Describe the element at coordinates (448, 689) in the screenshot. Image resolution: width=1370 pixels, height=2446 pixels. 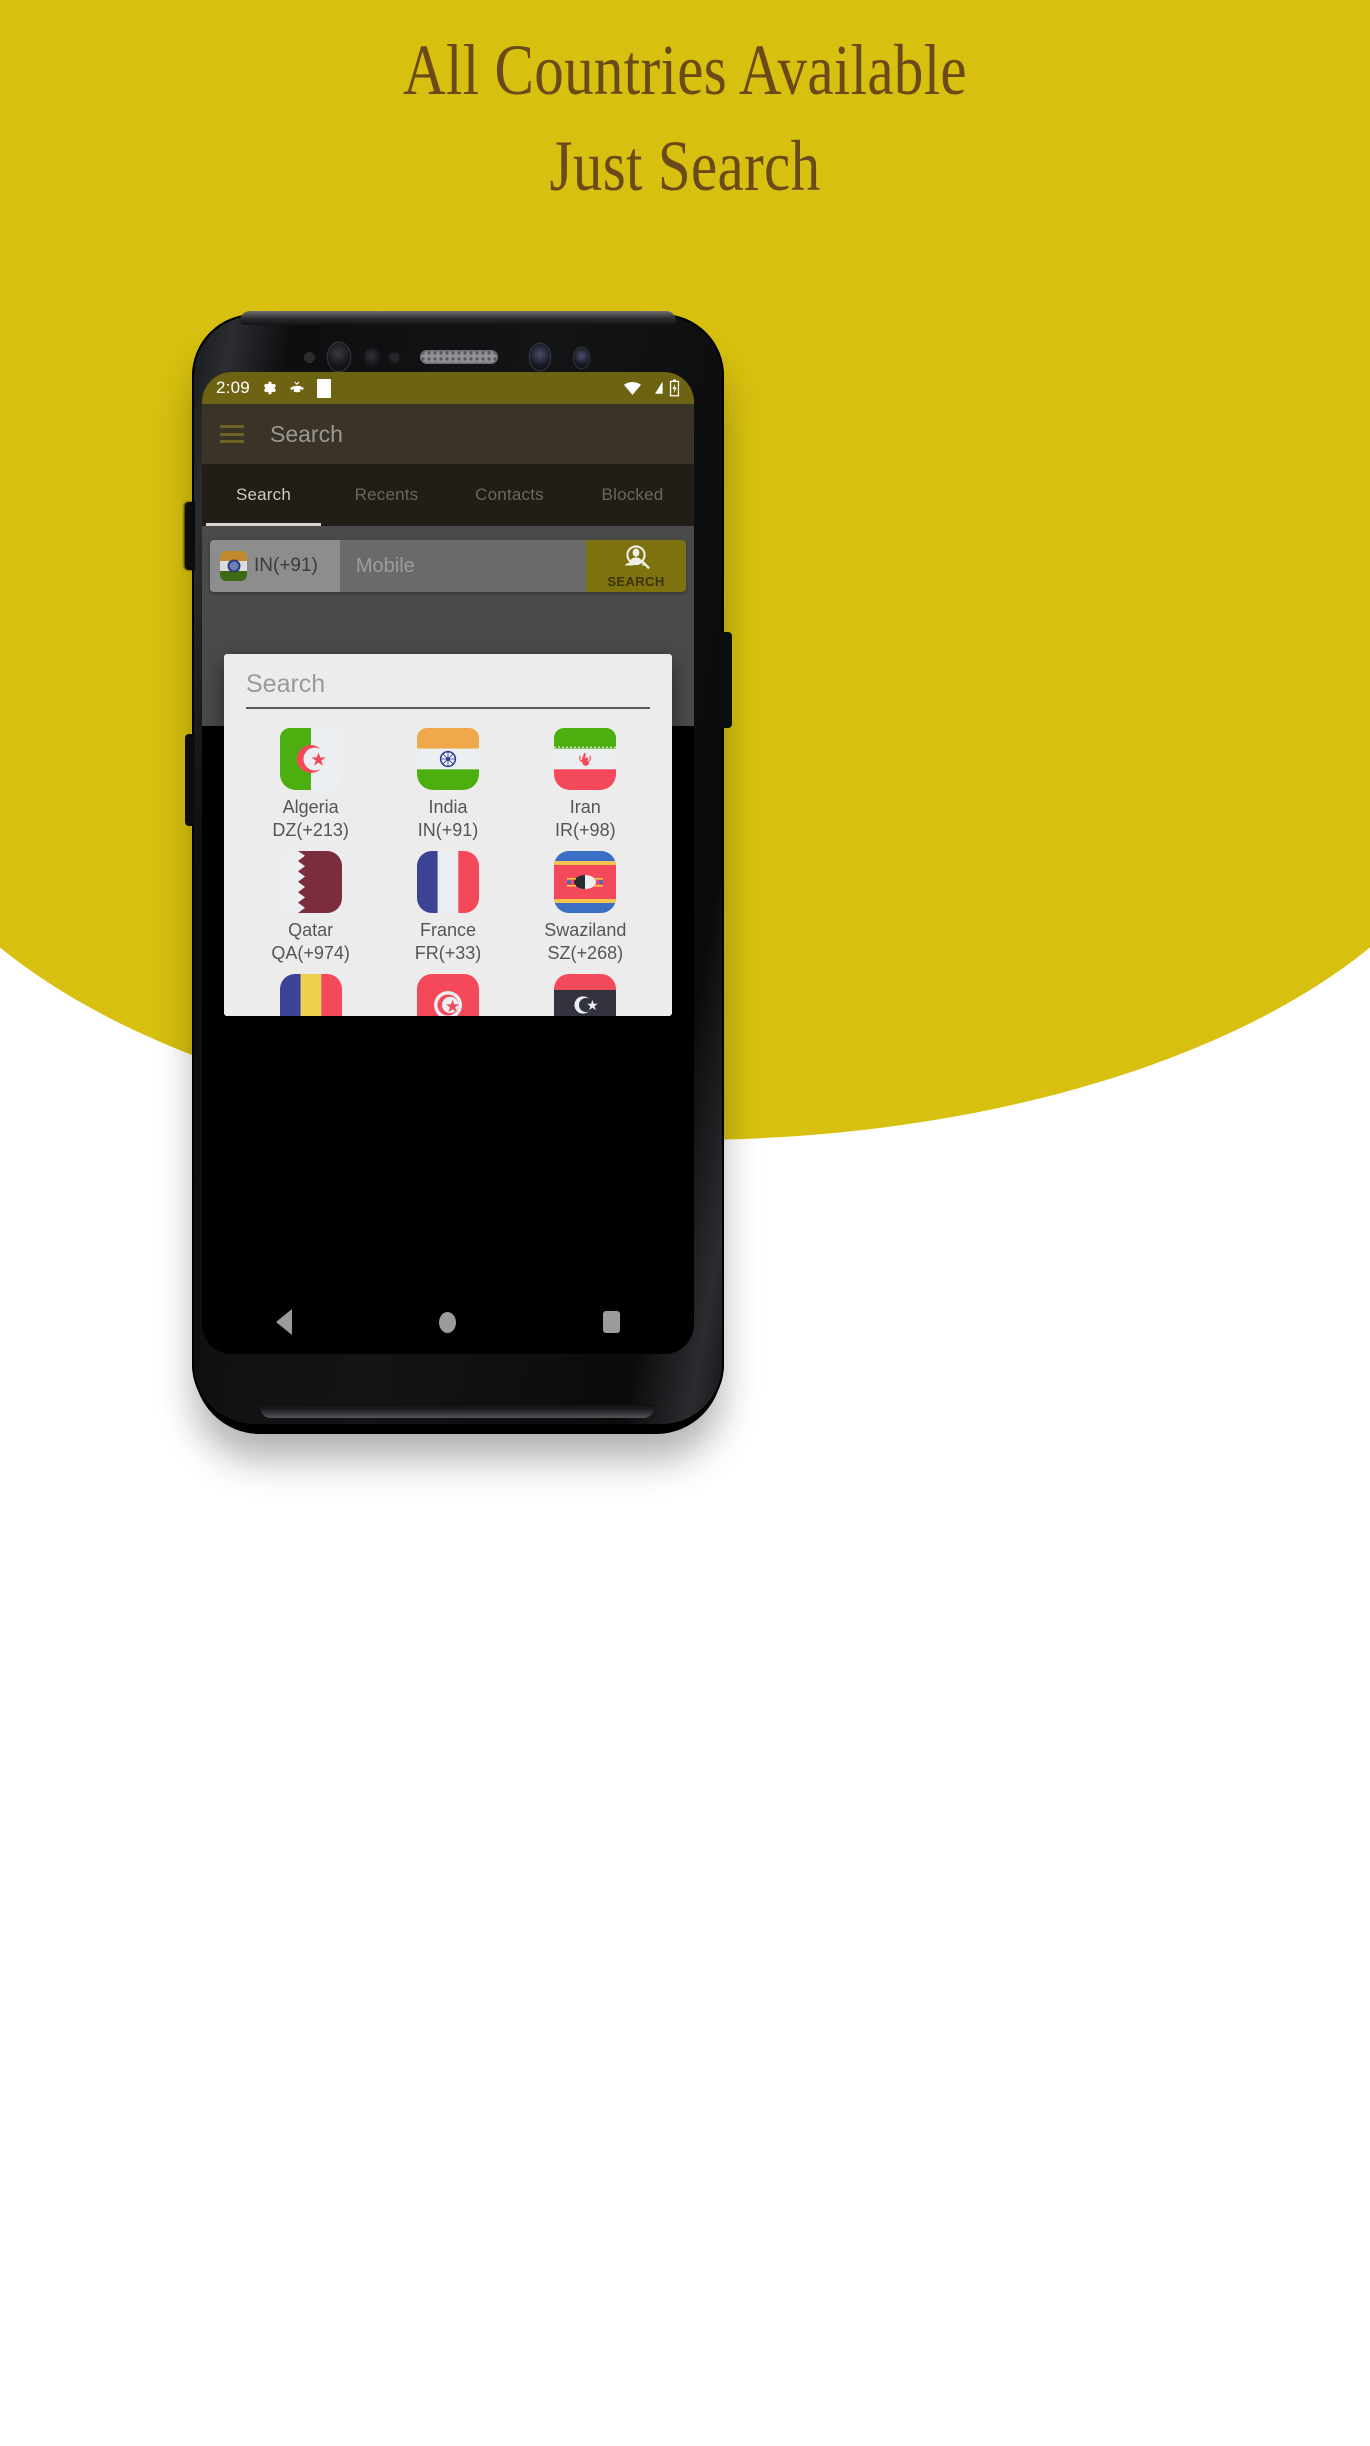
I see `dialog-search-field: Search` at that location.